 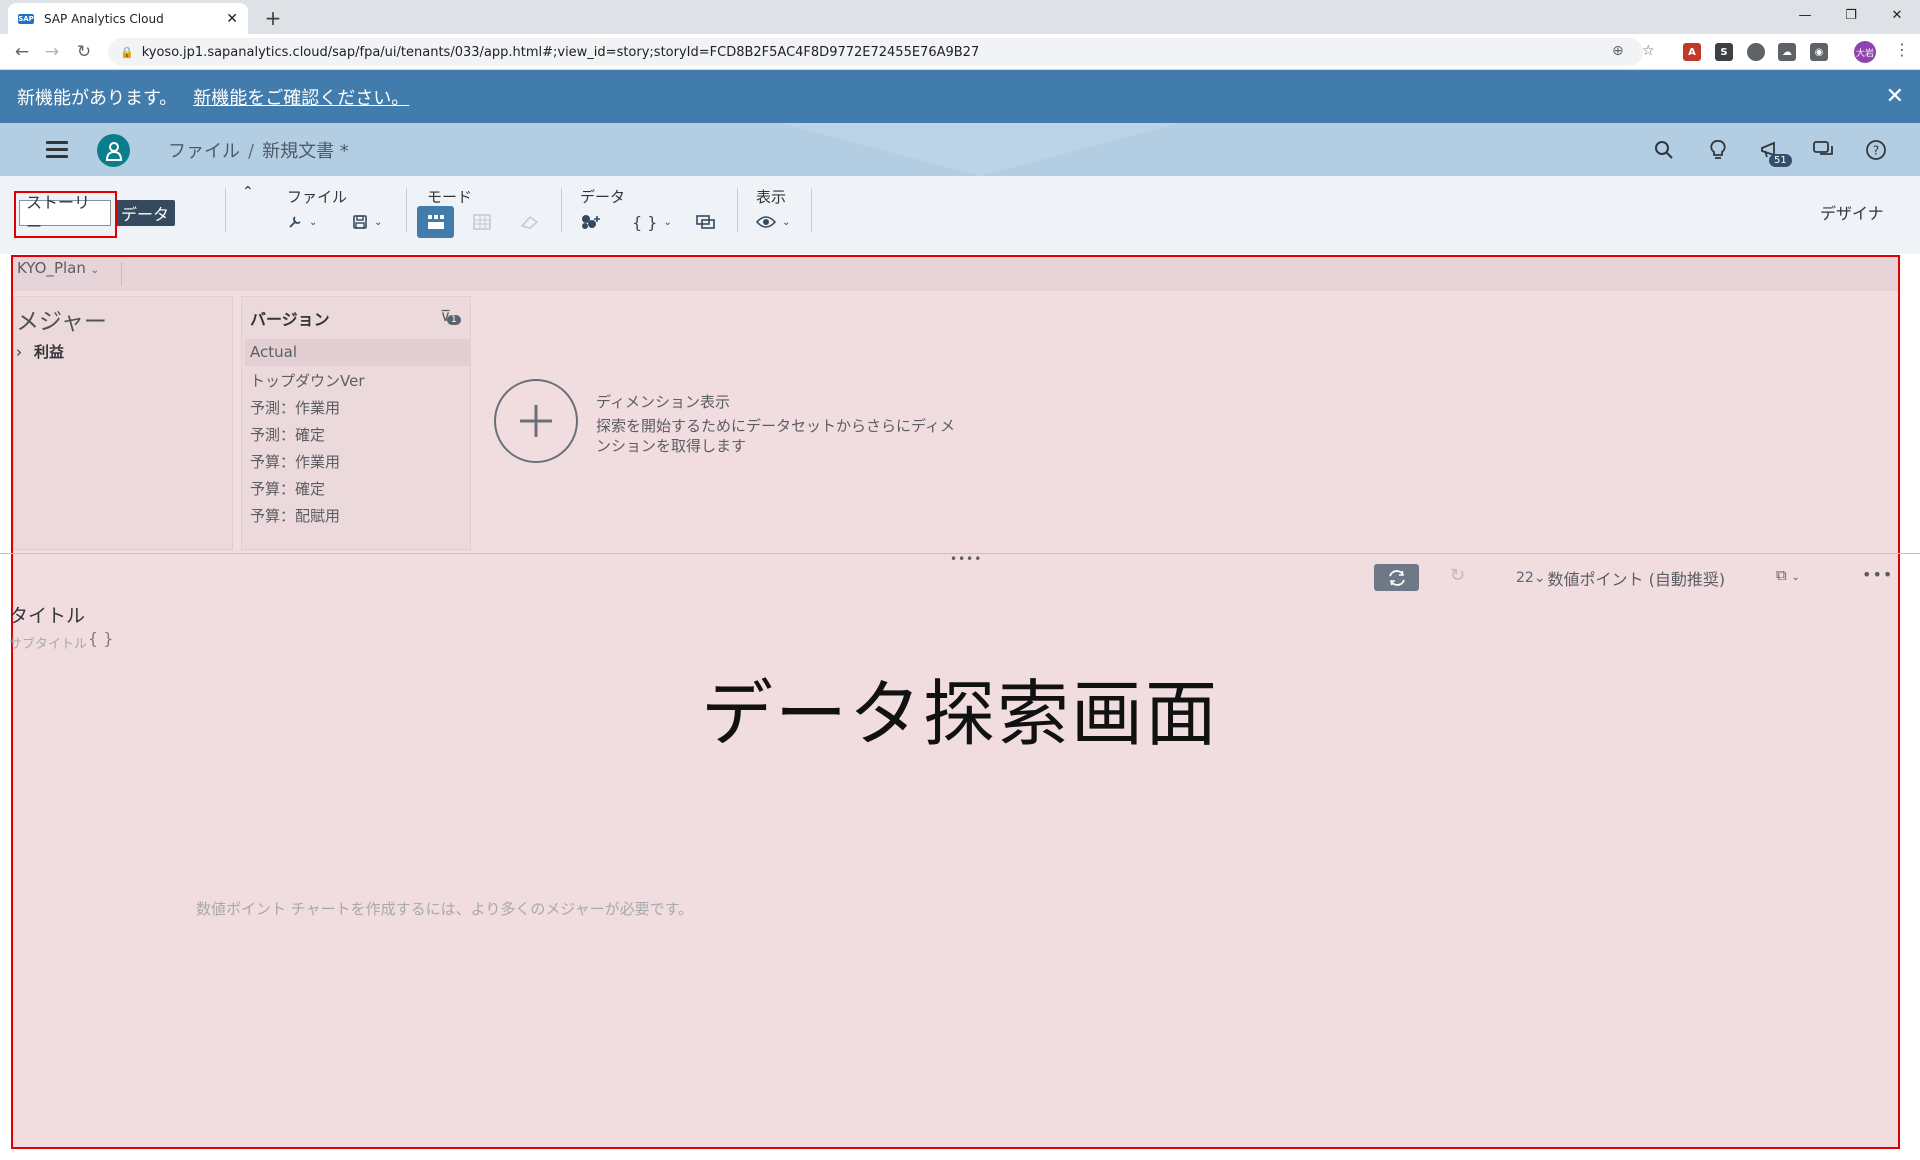 What do you see at coordinates (121, 274) in the screenshot?
I see `model-divider` at bounding box center [121, 274].